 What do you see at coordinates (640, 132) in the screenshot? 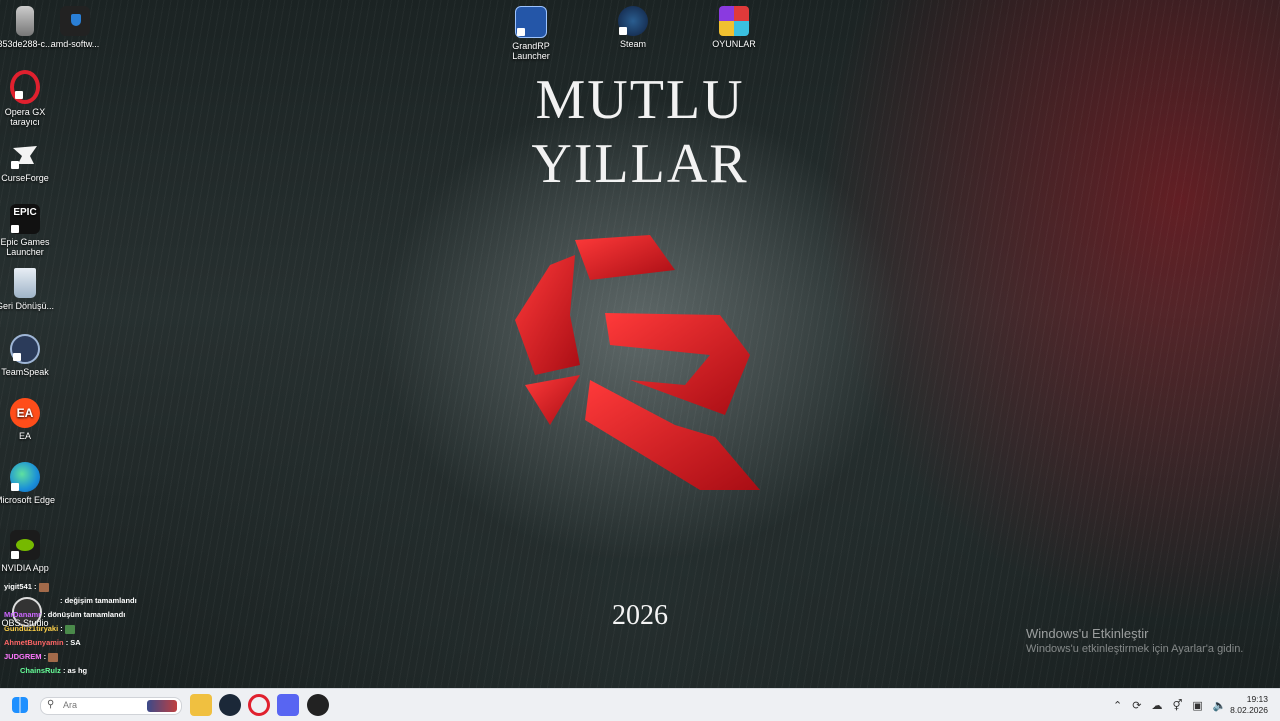
I see `wallpaper-title: MUTLU YILLAR` at bounding box center [640, 132].